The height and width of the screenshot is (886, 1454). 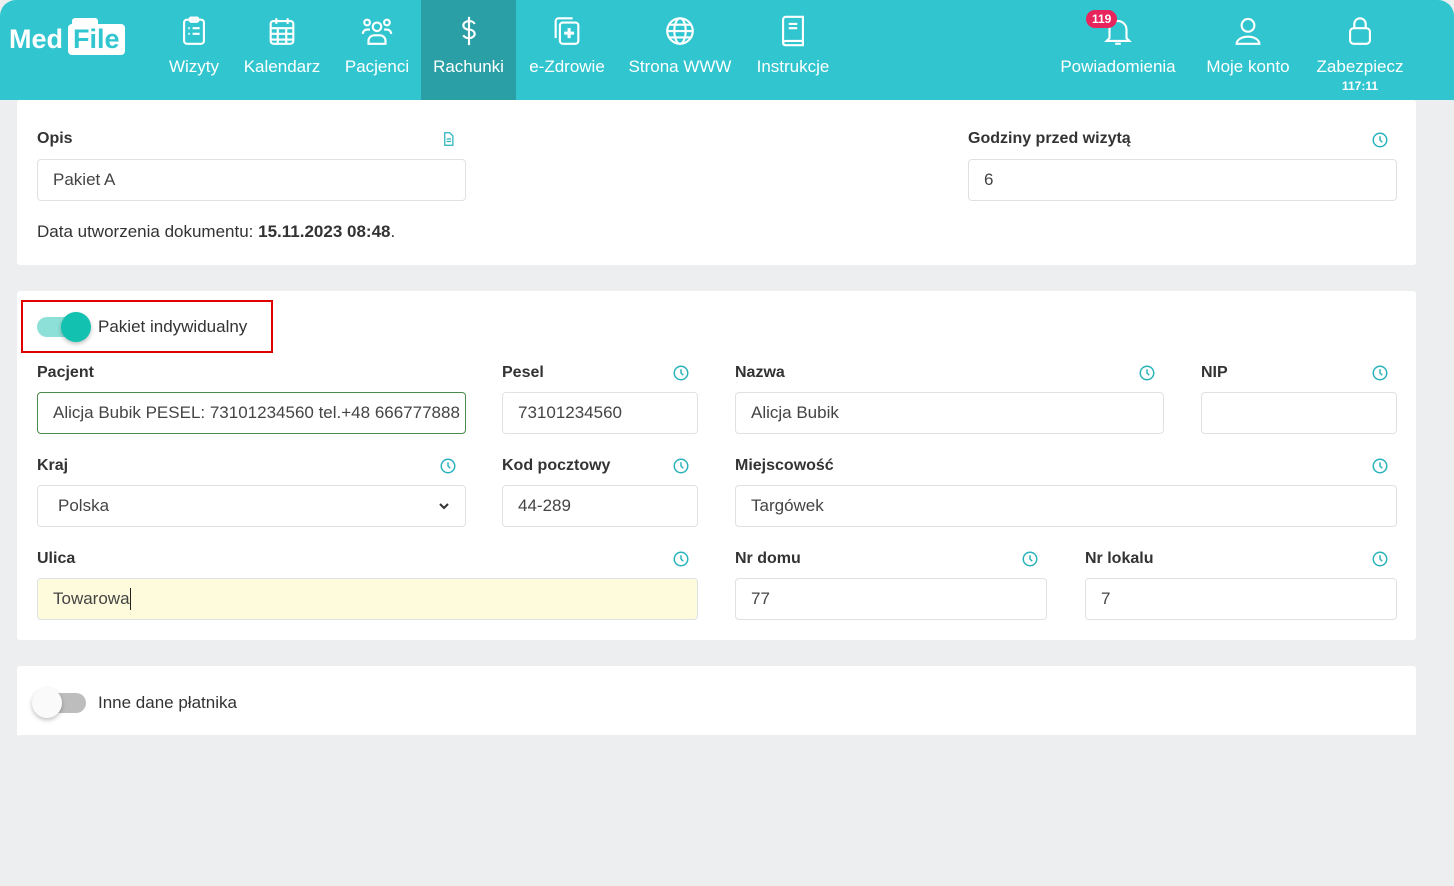 What do you see at coordinates (67, 36) in the screenshot?
I see `medfile-logo: Med File` at bounding box center [67, 36].